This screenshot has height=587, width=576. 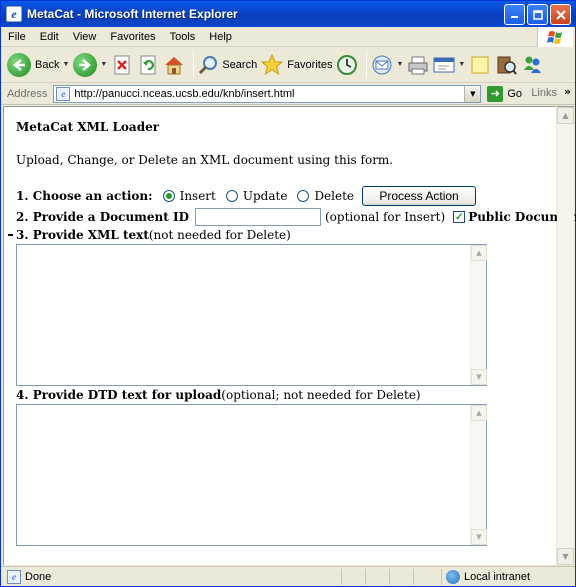 I want to click on step1-label: 1. Choose an action:, so click(x=84, y=196).